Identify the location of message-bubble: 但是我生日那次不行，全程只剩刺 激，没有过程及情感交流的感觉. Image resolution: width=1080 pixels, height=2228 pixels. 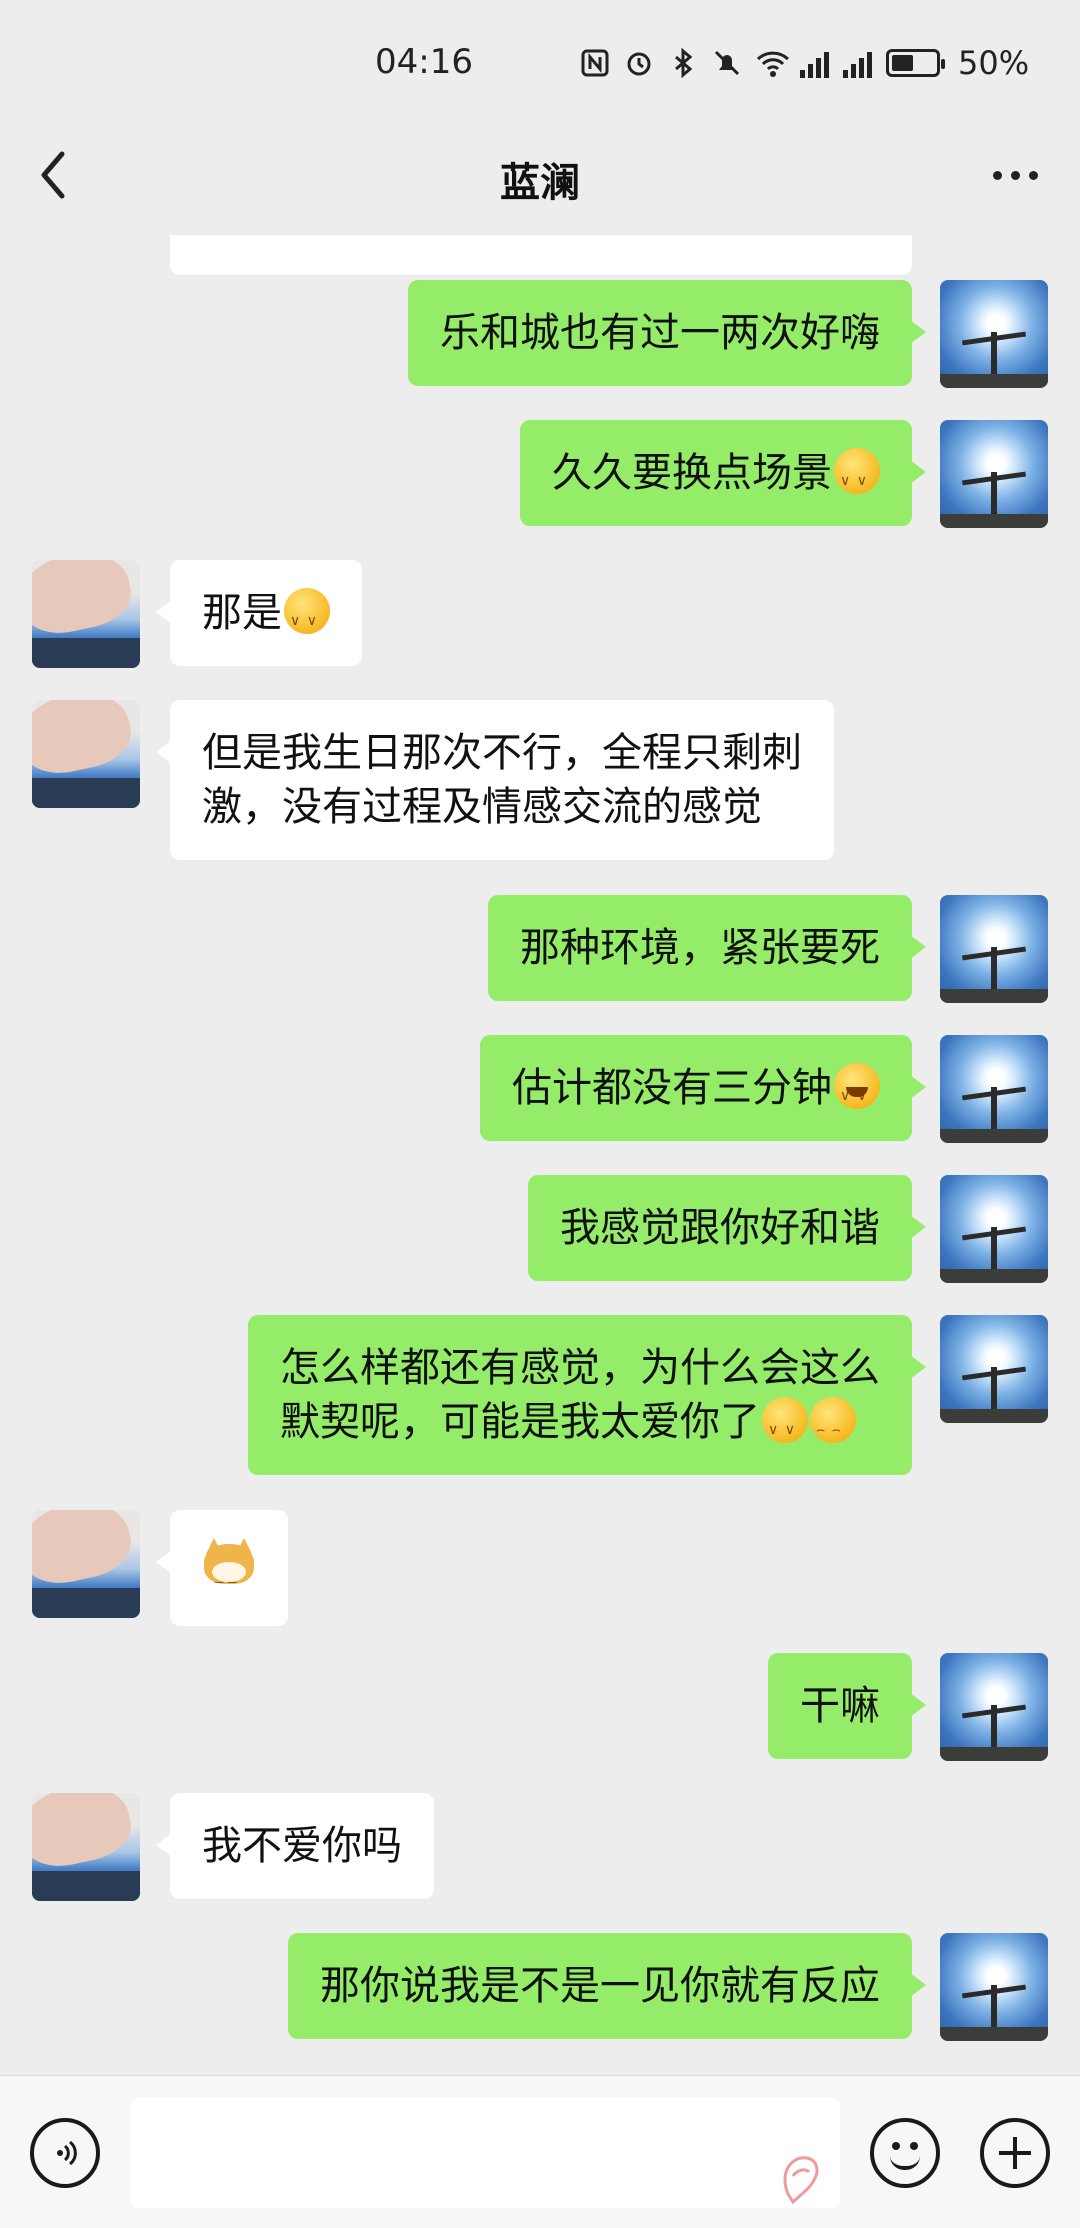
(495, 780).